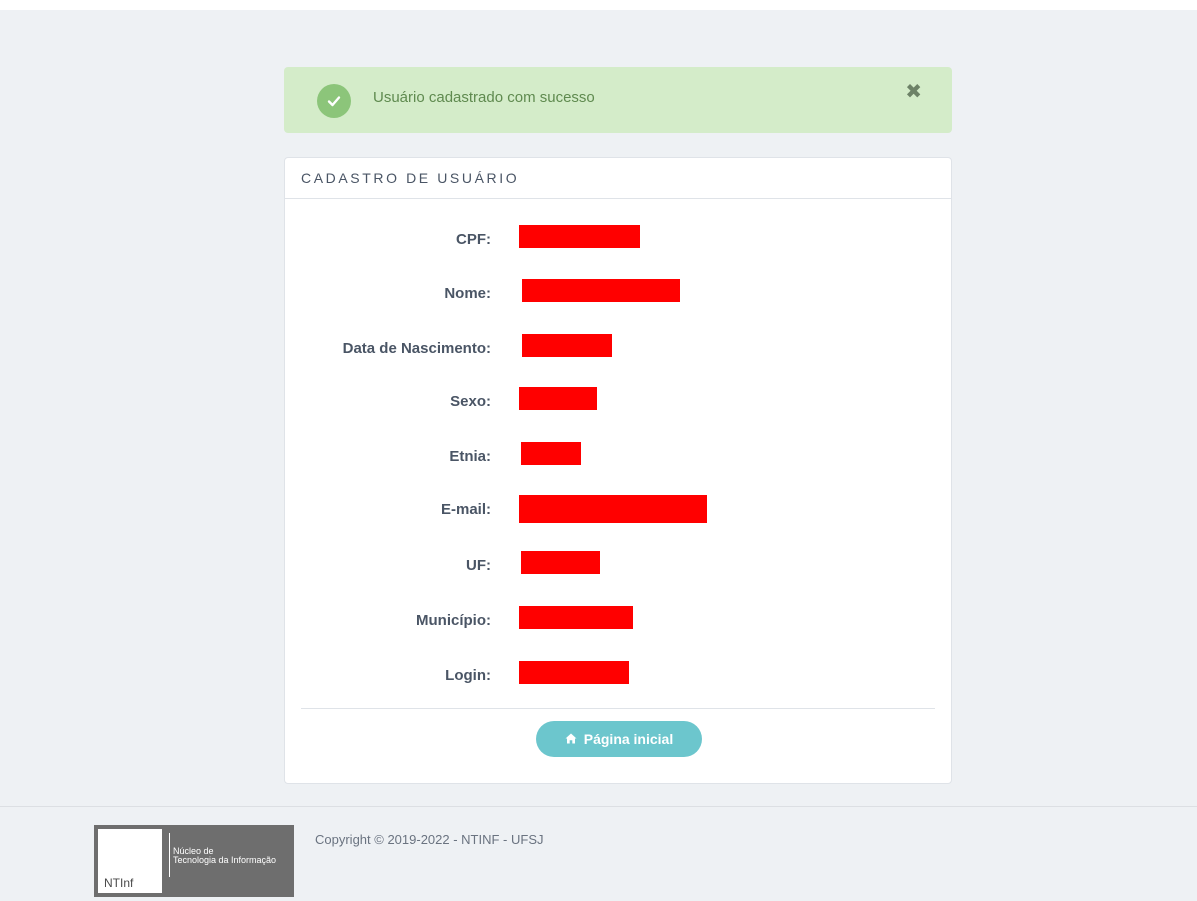 The image size is (1197, 901). I want to click on field-row-uf: UF:, so click(619, 566).